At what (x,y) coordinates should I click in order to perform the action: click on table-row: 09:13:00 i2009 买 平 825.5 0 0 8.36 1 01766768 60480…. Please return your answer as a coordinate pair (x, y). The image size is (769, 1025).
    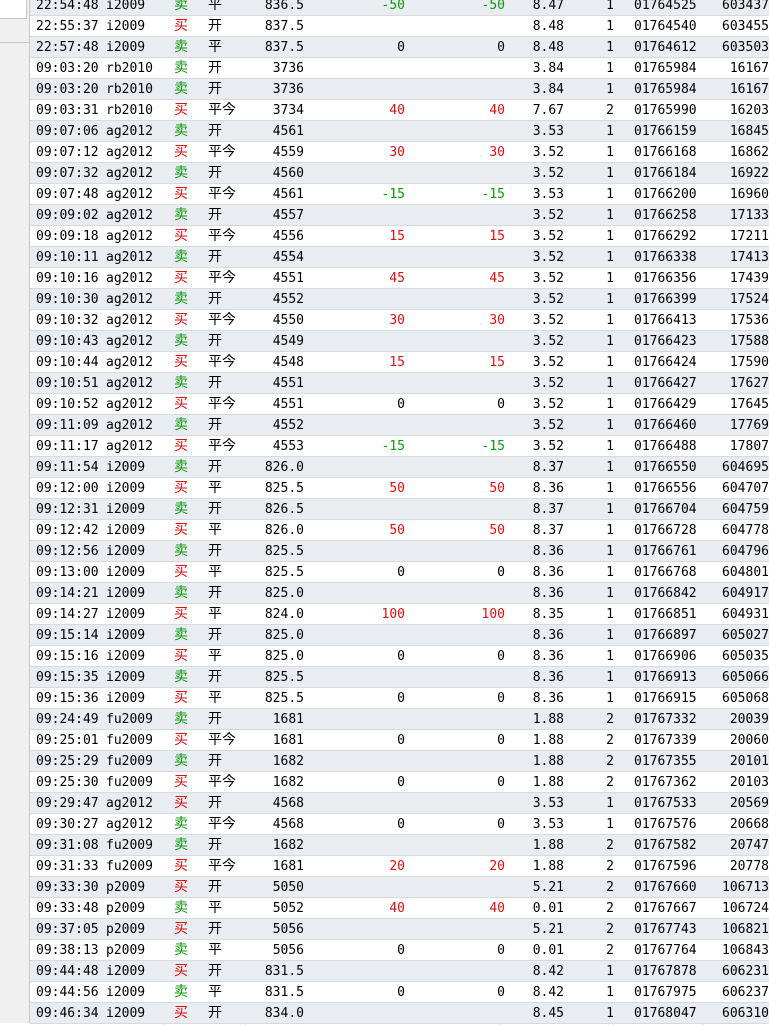
    Looking at the image, I should click on (399, 572).